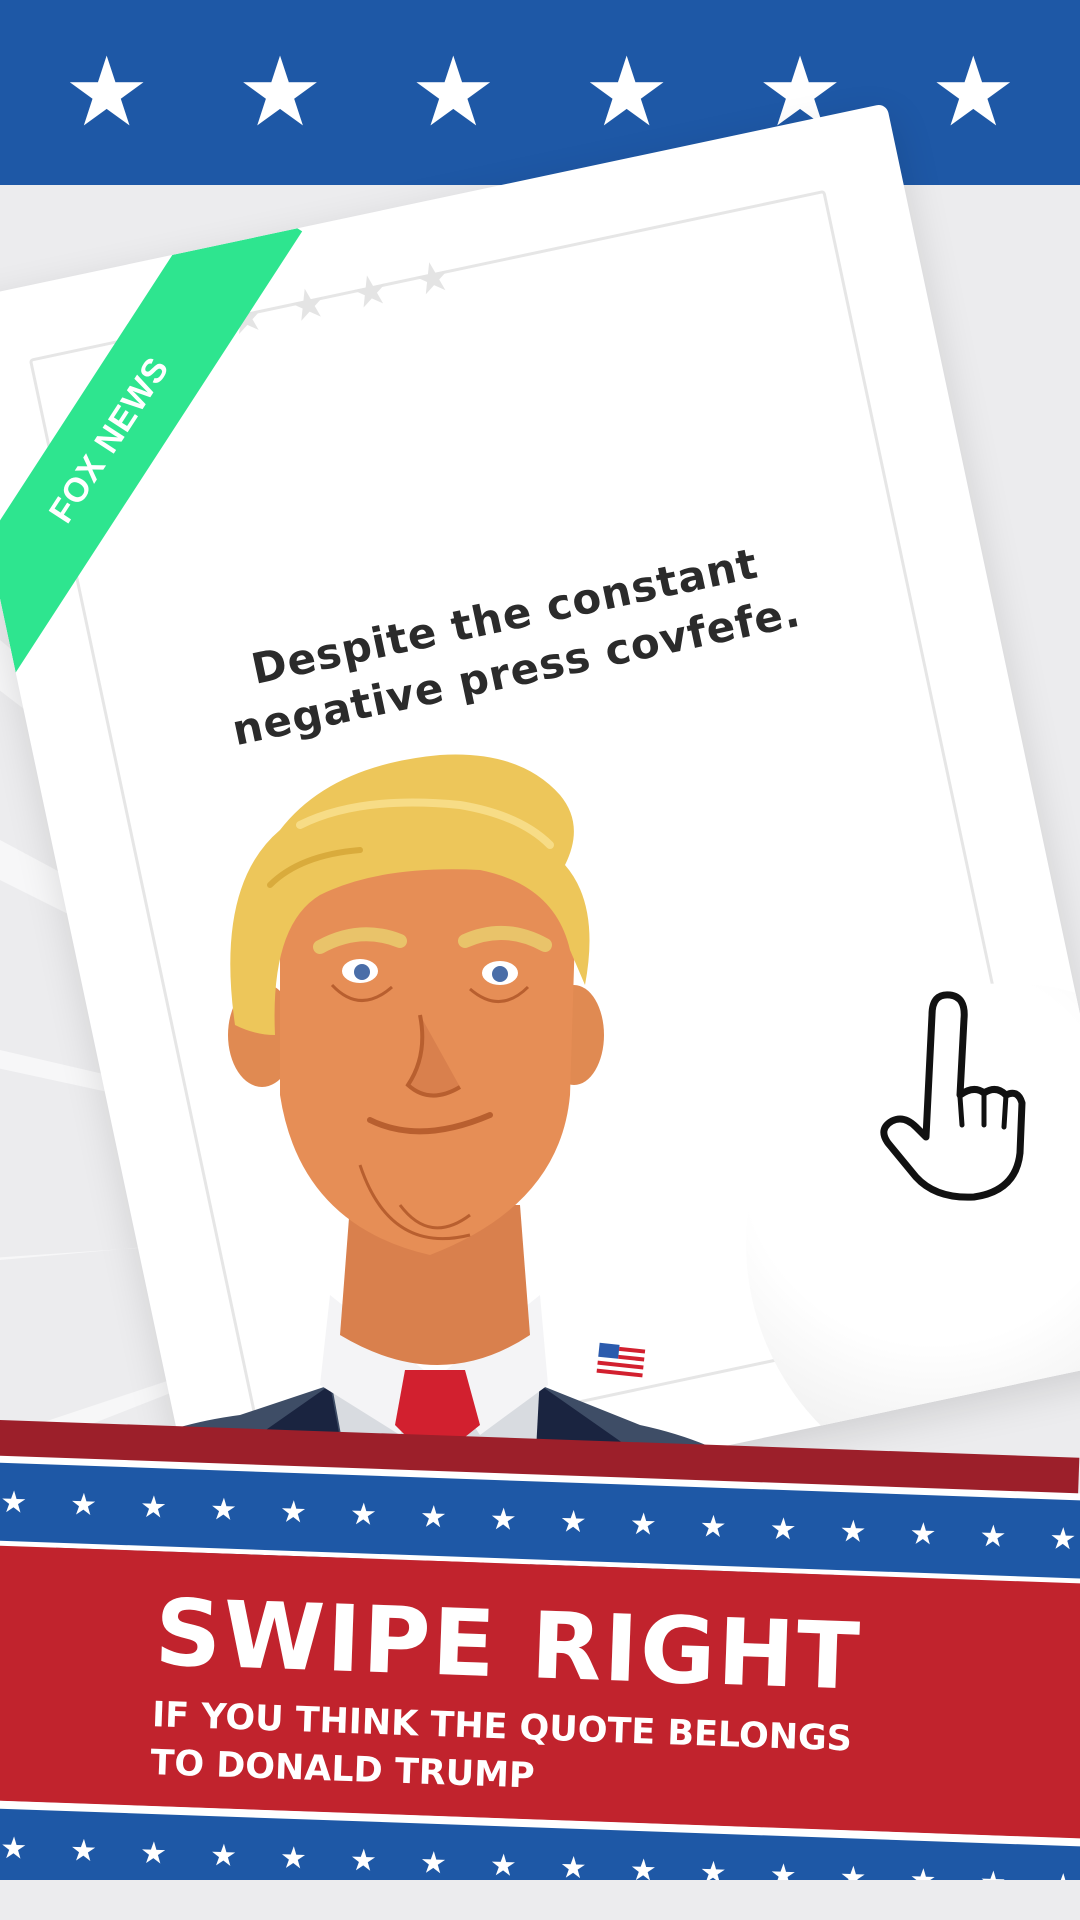 This screenshot has height=1920, width=1080. I want to click on bottom-edge, so click(540, 1900).